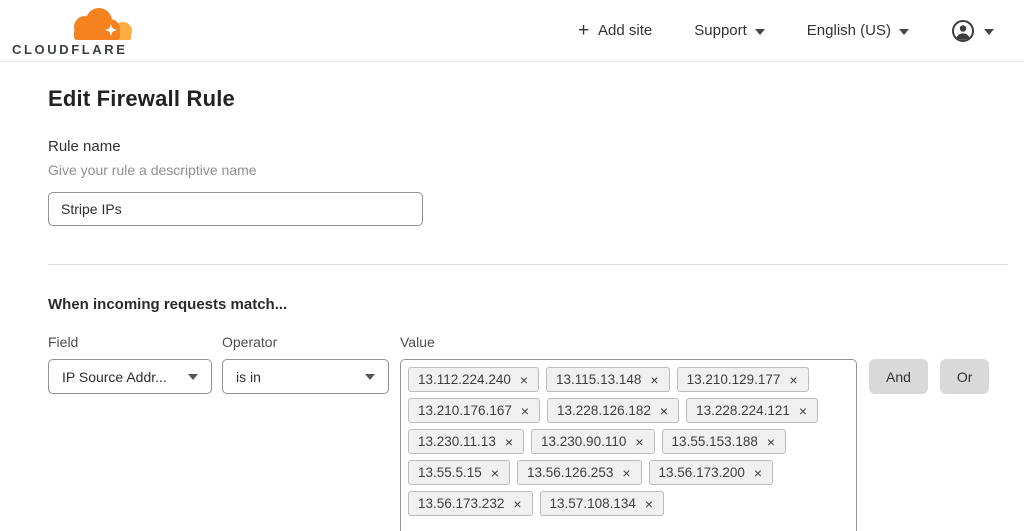 The image size is (1024, 531). What do you see at coordinates (528, 264) in the screenshot?
I see `section-divider` at bounding box center [528, 264].